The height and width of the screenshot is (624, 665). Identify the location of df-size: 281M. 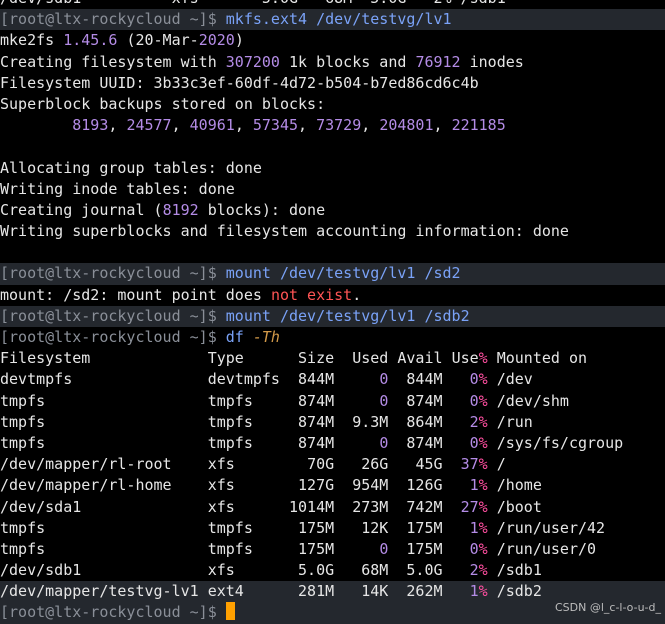
(316, 591).